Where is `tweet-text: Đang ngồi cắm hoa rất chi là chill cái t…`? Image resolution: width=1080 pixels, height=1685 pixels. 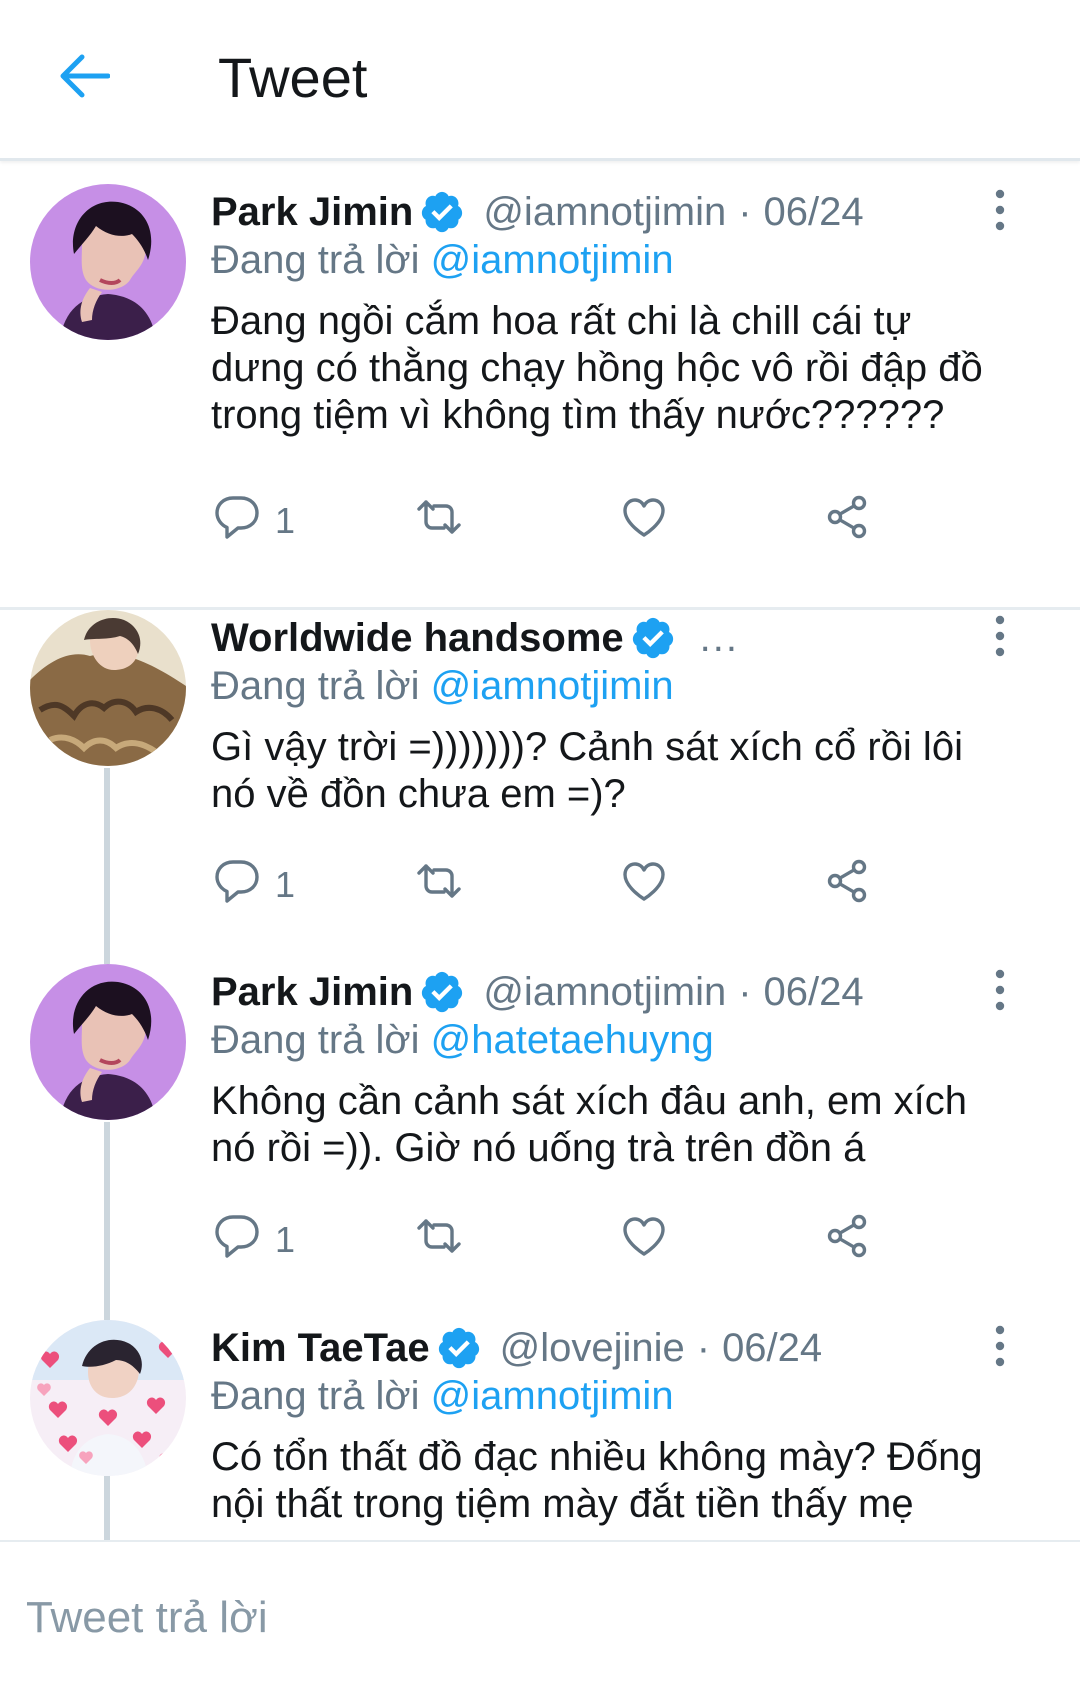
tweet-text: Đang ngồi cắm hoa rất chi là chill cái t… is located at coordinates (597, 368).